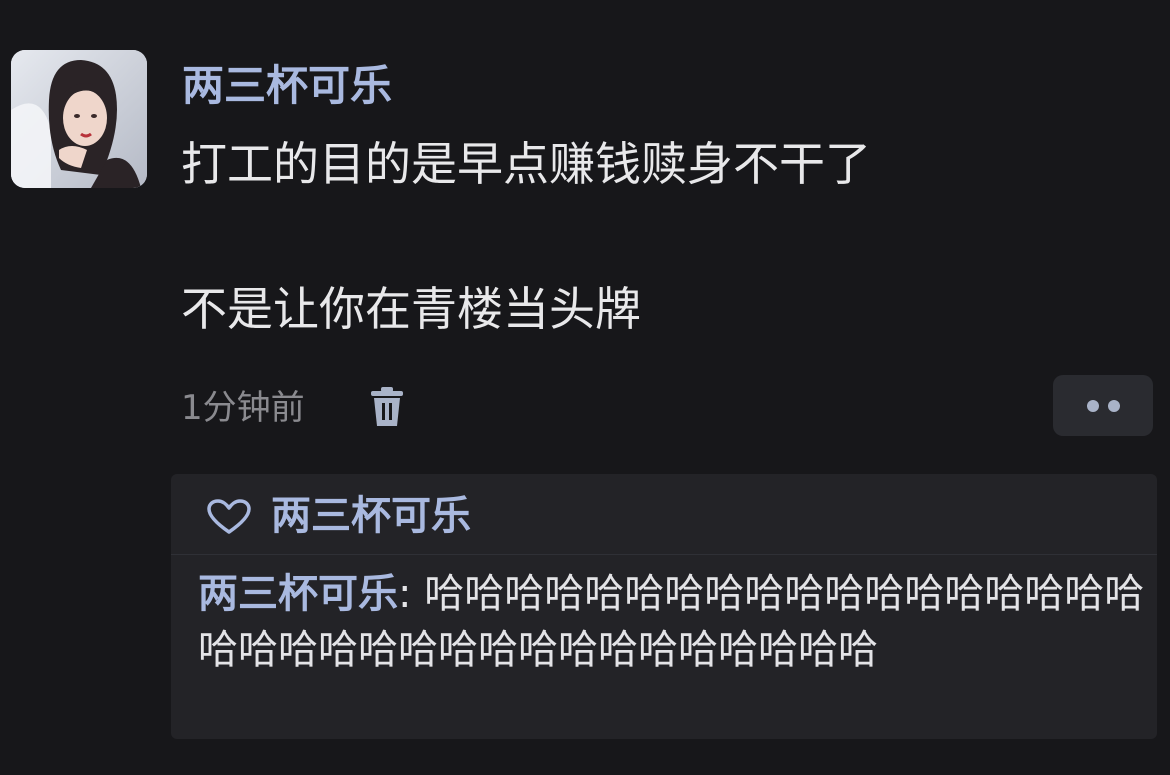 The image size is (1170, 775). What do you see at coordinates (371, 516) in the screenshot?
I see `liked-by-username: 两三杯可乐` at bounding box center [371, 516].